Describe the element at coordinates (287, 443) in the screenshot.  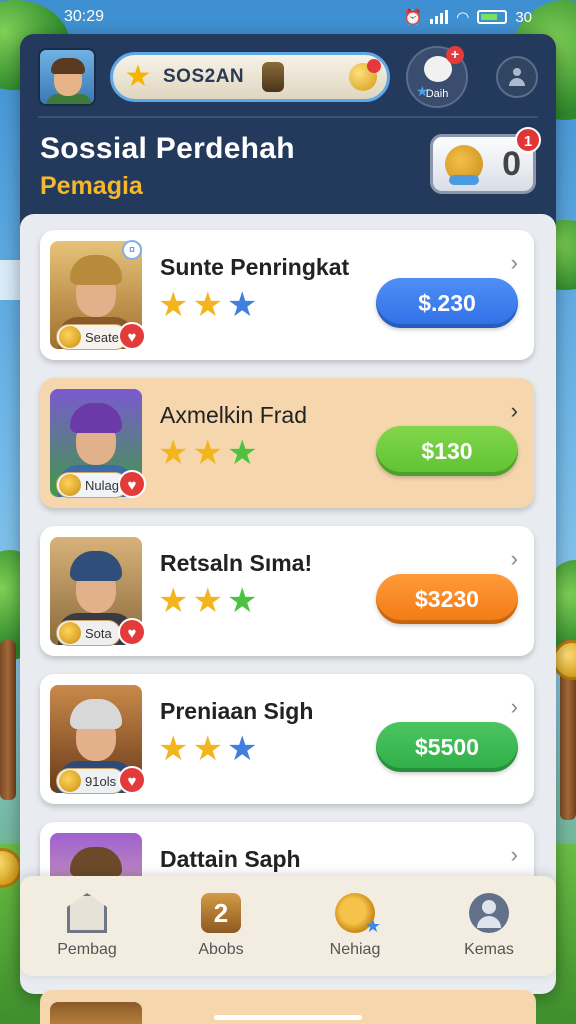
I see `list-item: Nulag ♥ Axmelkin Frad ★ ★ ★ $130 ›` at that location.